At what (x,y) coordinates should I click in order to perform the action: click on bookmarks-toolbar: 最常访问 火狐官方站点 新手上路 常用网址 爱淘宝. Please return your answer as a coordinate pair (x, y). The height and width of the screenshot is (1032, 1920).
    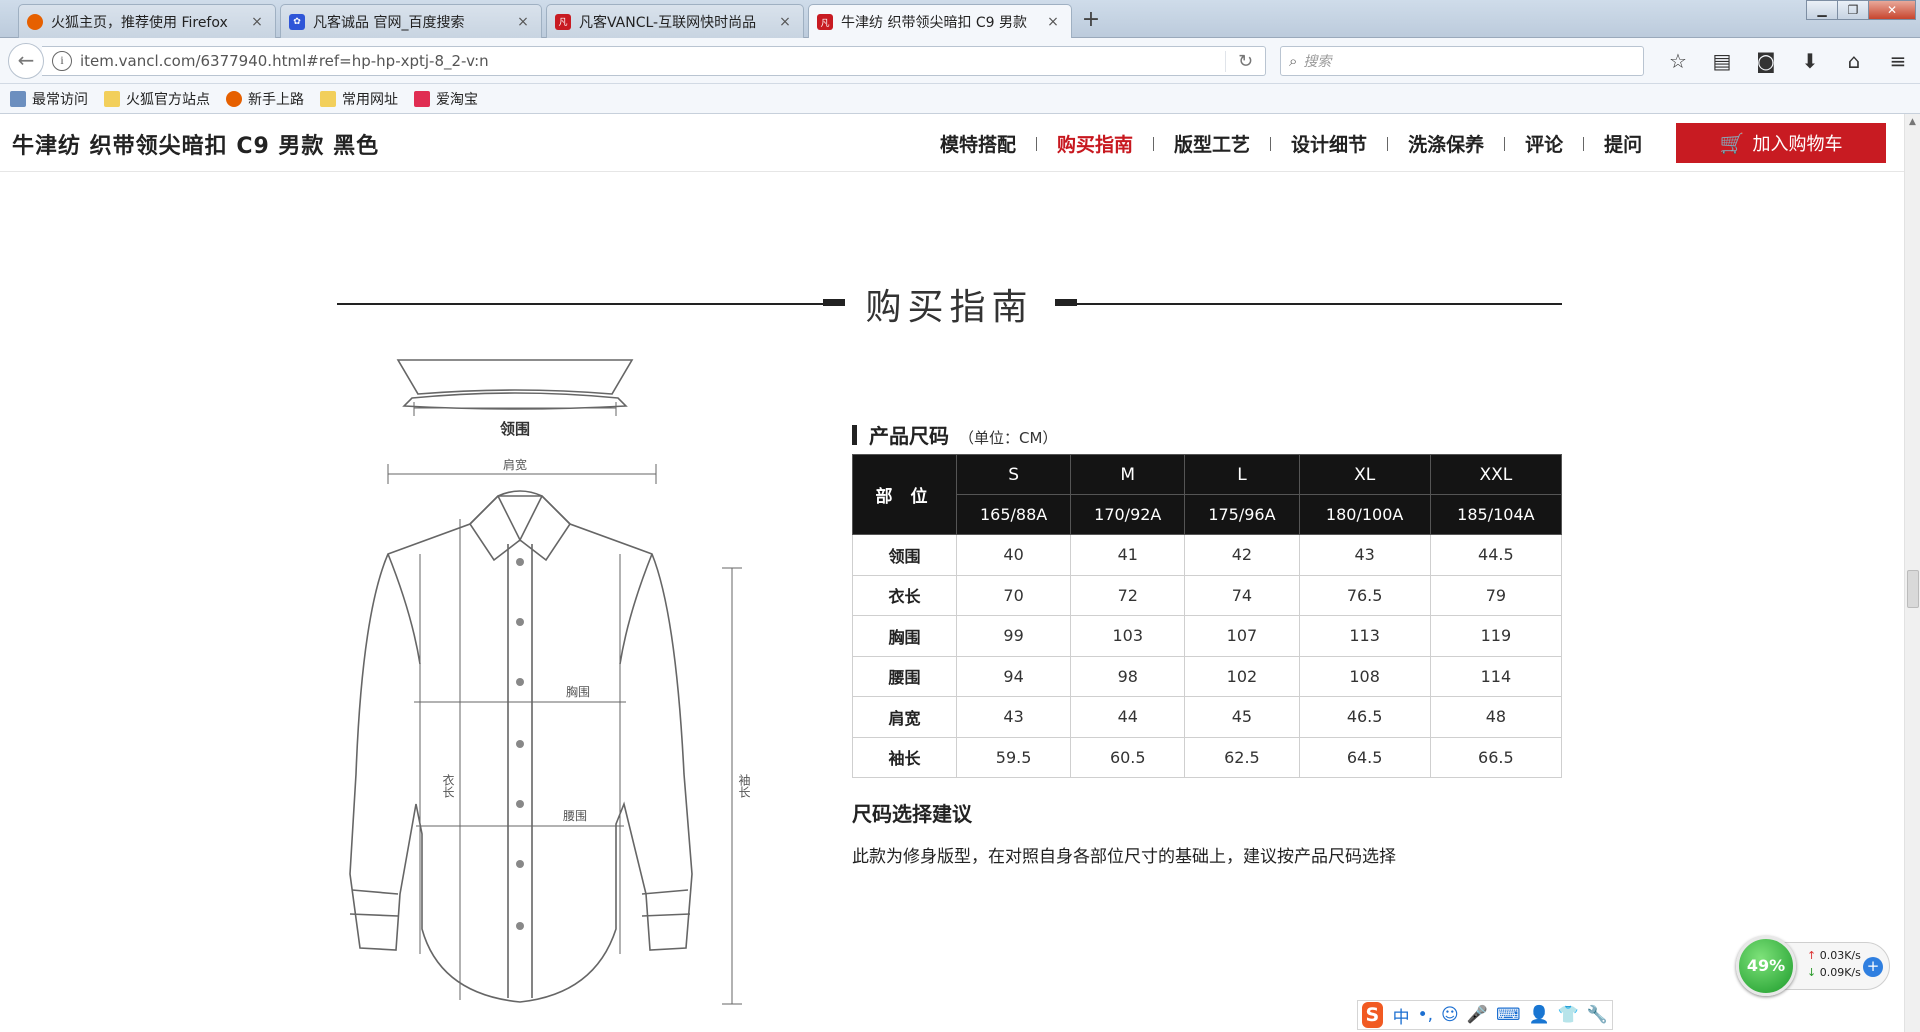
    Looking at the image, I should click on (960, 99).